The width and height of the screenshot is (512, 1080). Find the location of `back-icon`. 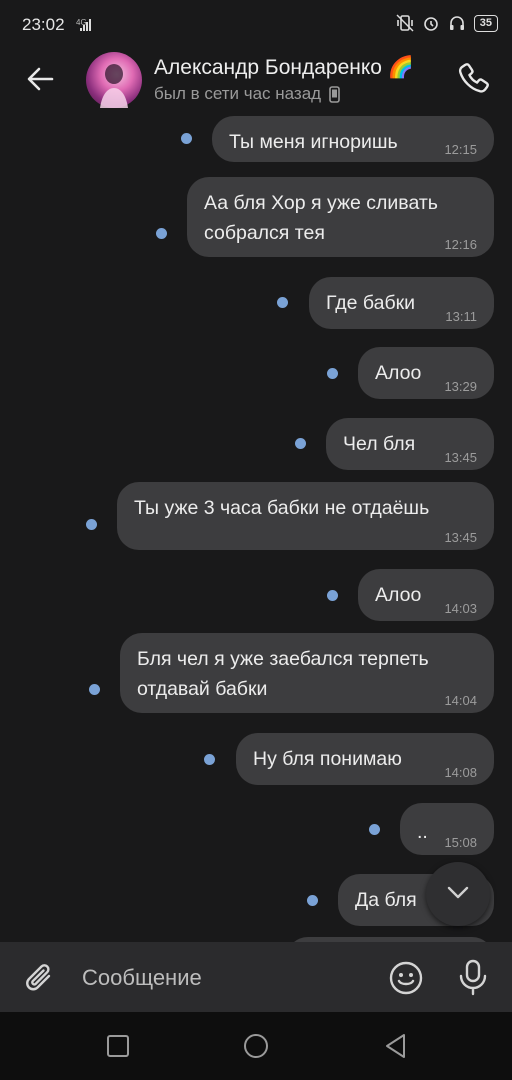

back-icon is located at coordinates (396, 1046).